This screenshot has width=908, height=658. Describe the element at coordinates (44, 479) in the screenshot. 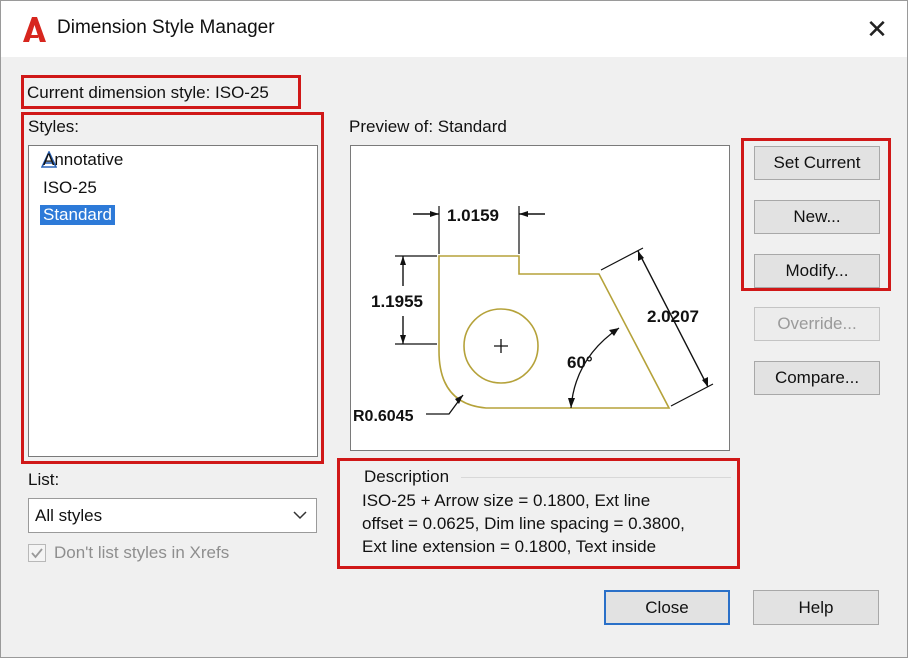

I see `list-label: List:` at that location.